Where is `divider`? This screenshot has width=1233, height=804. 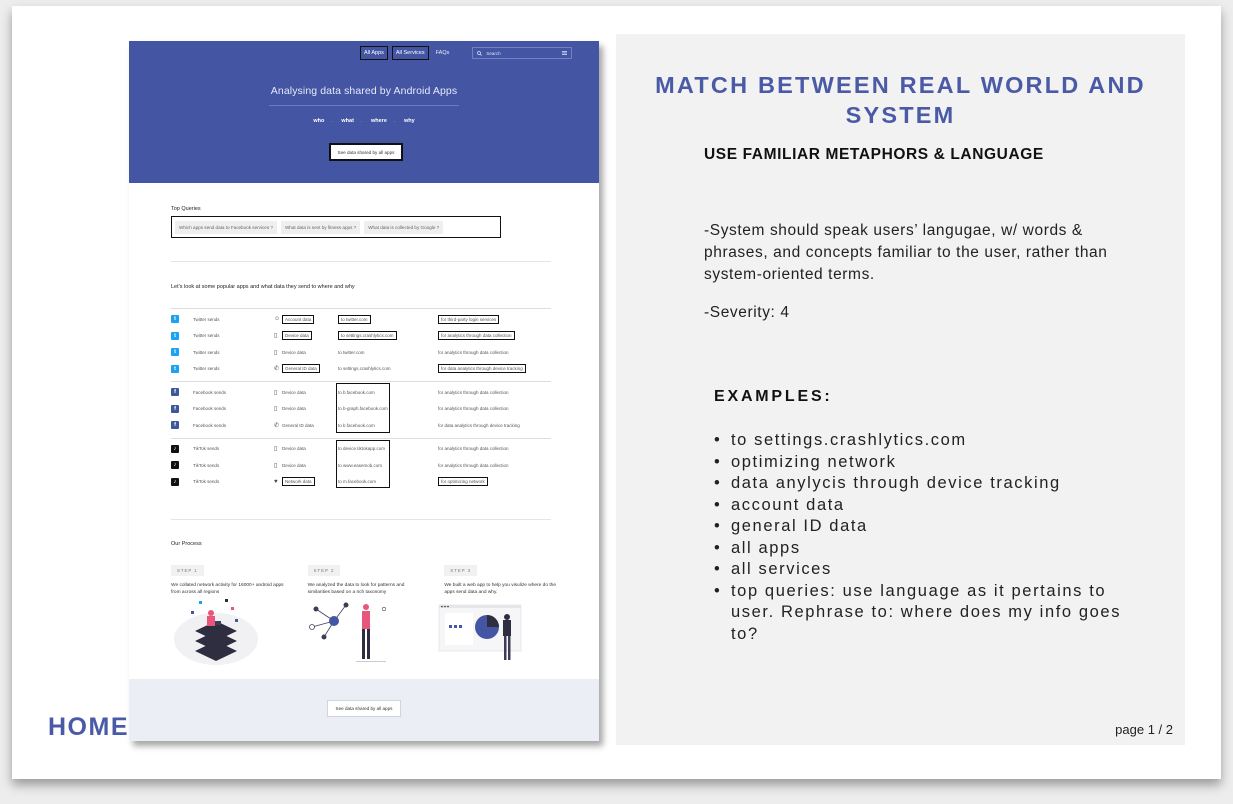
divider is located at coordinates (361, 519).